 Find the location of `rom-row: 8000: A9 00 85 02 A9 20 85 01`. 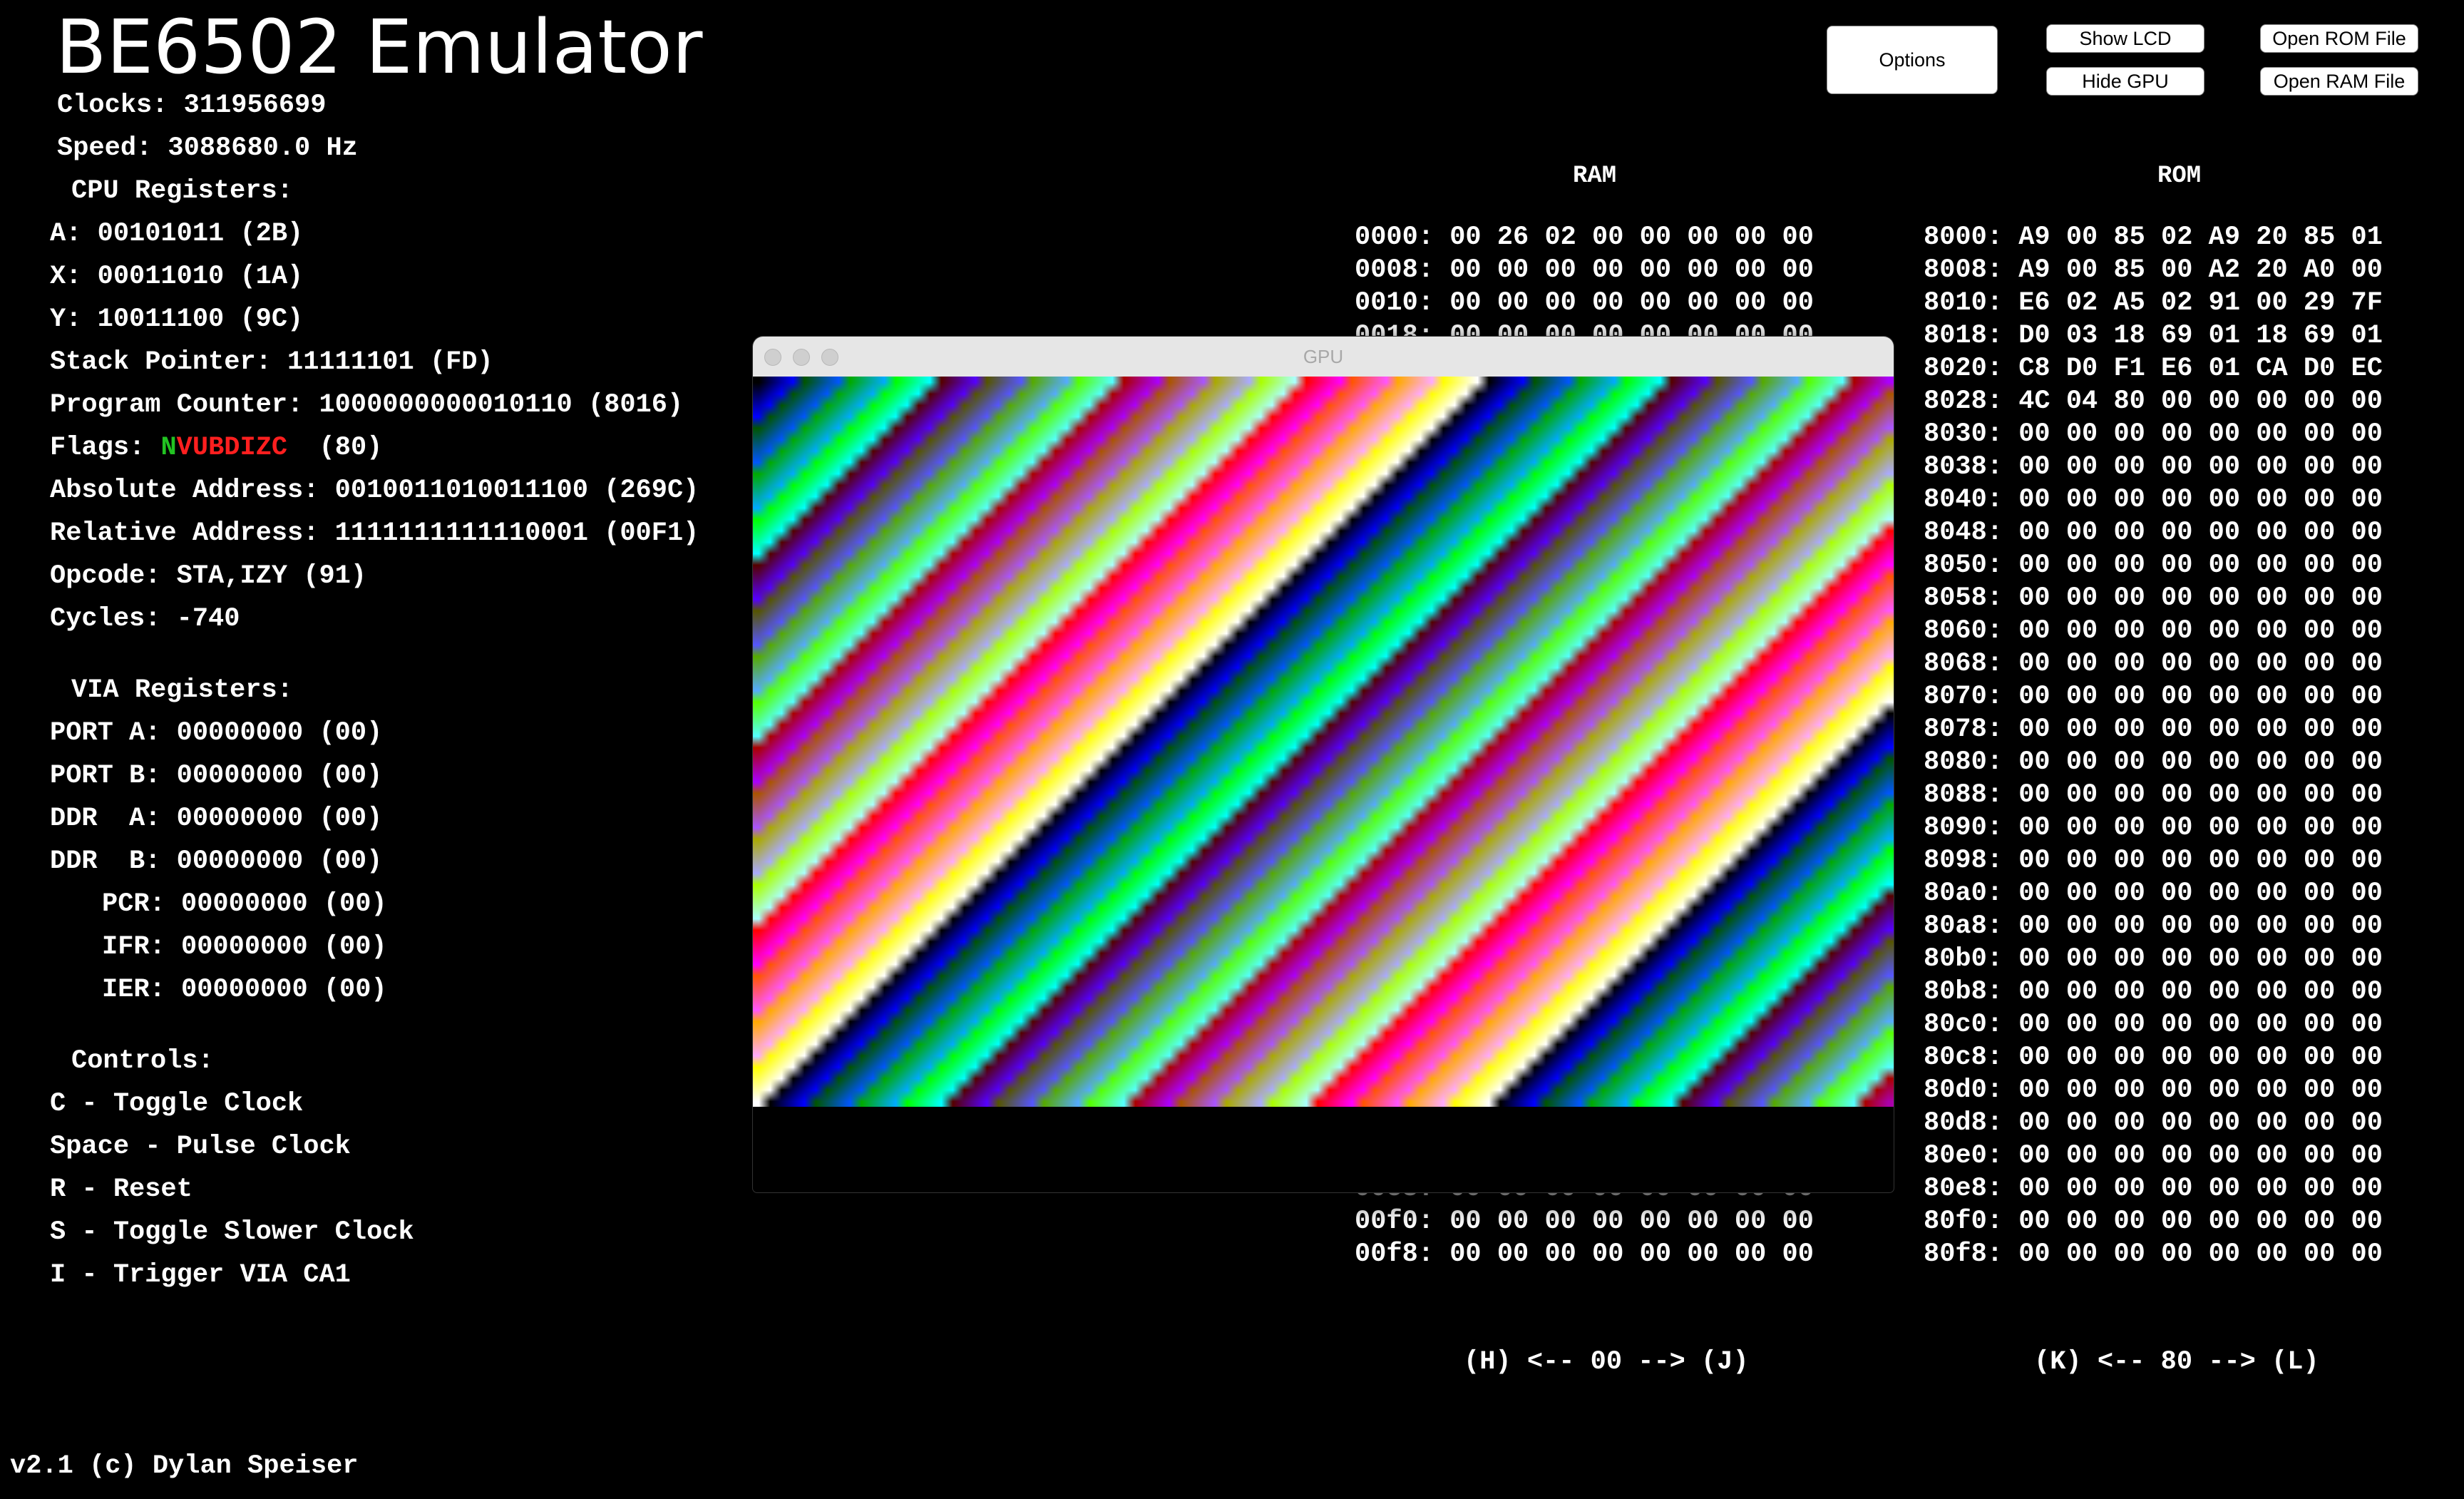

rom-row: 8000: A9 00 85 02 A9 20 85 01 is located at coordinates (2153, 237).